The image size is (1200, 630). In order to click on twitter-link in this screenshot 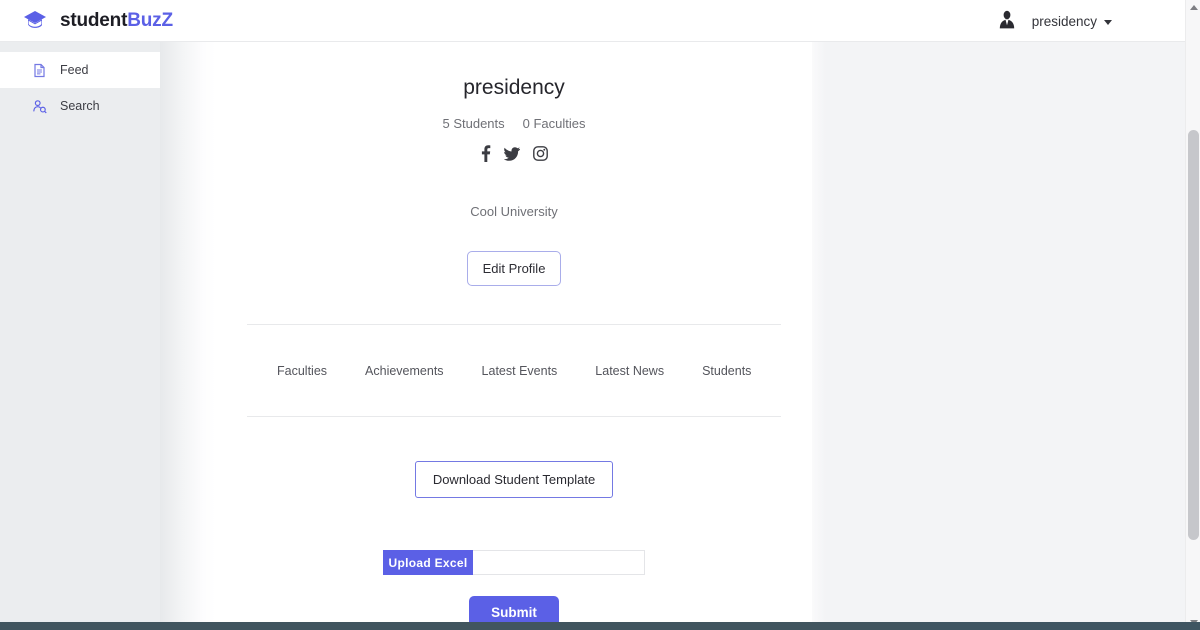, I will do `click(512, 153)`.